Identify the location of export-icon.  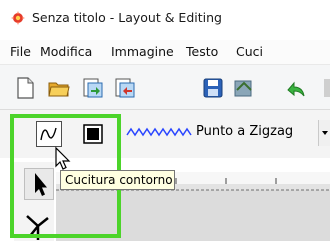
(125, 88).